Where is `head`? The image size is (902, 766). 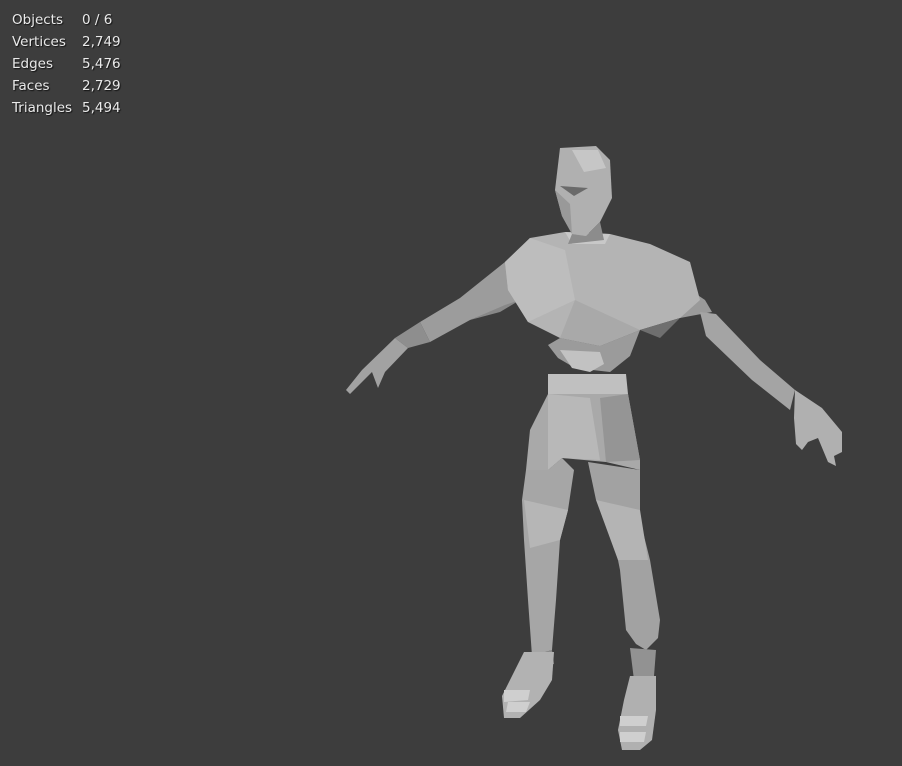
head is located at coordinates (583, 195).